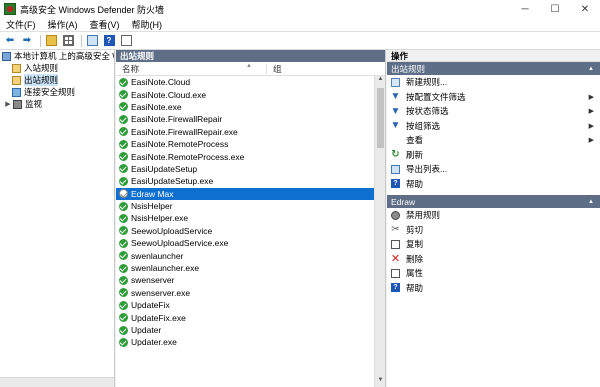 The height and width of the screenshot is (387, 600). Describe the element at coordinates (250, 56) in the screenshot. I see `pane-title: 出站规则` at that location.